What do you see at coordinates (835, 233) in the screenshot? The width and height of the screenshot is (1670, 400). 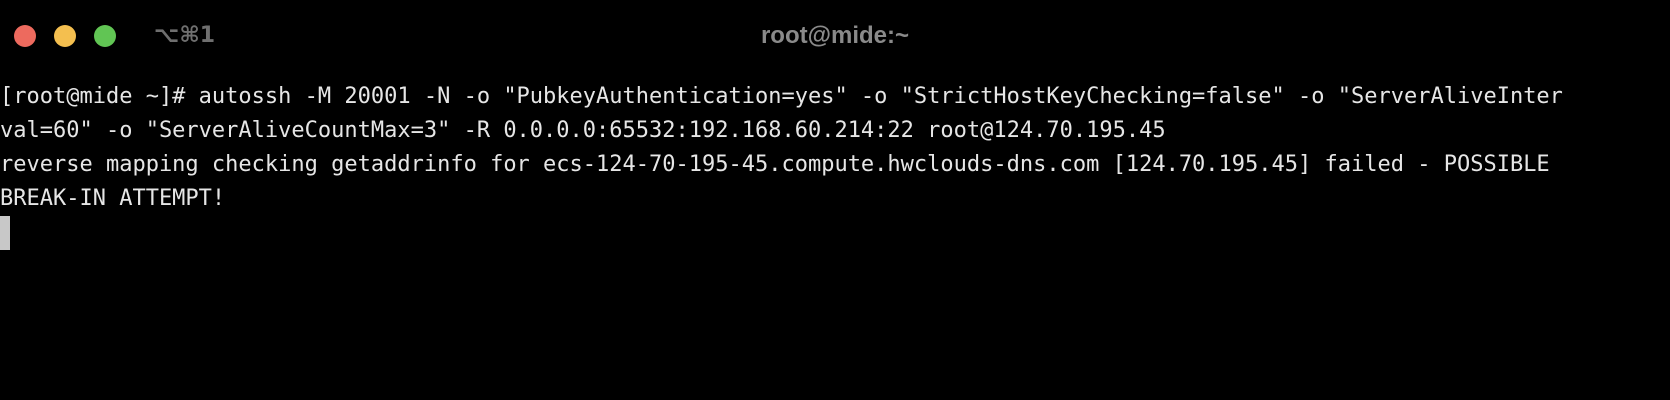 I see `cursor-line` at bounding box center [835, 233].